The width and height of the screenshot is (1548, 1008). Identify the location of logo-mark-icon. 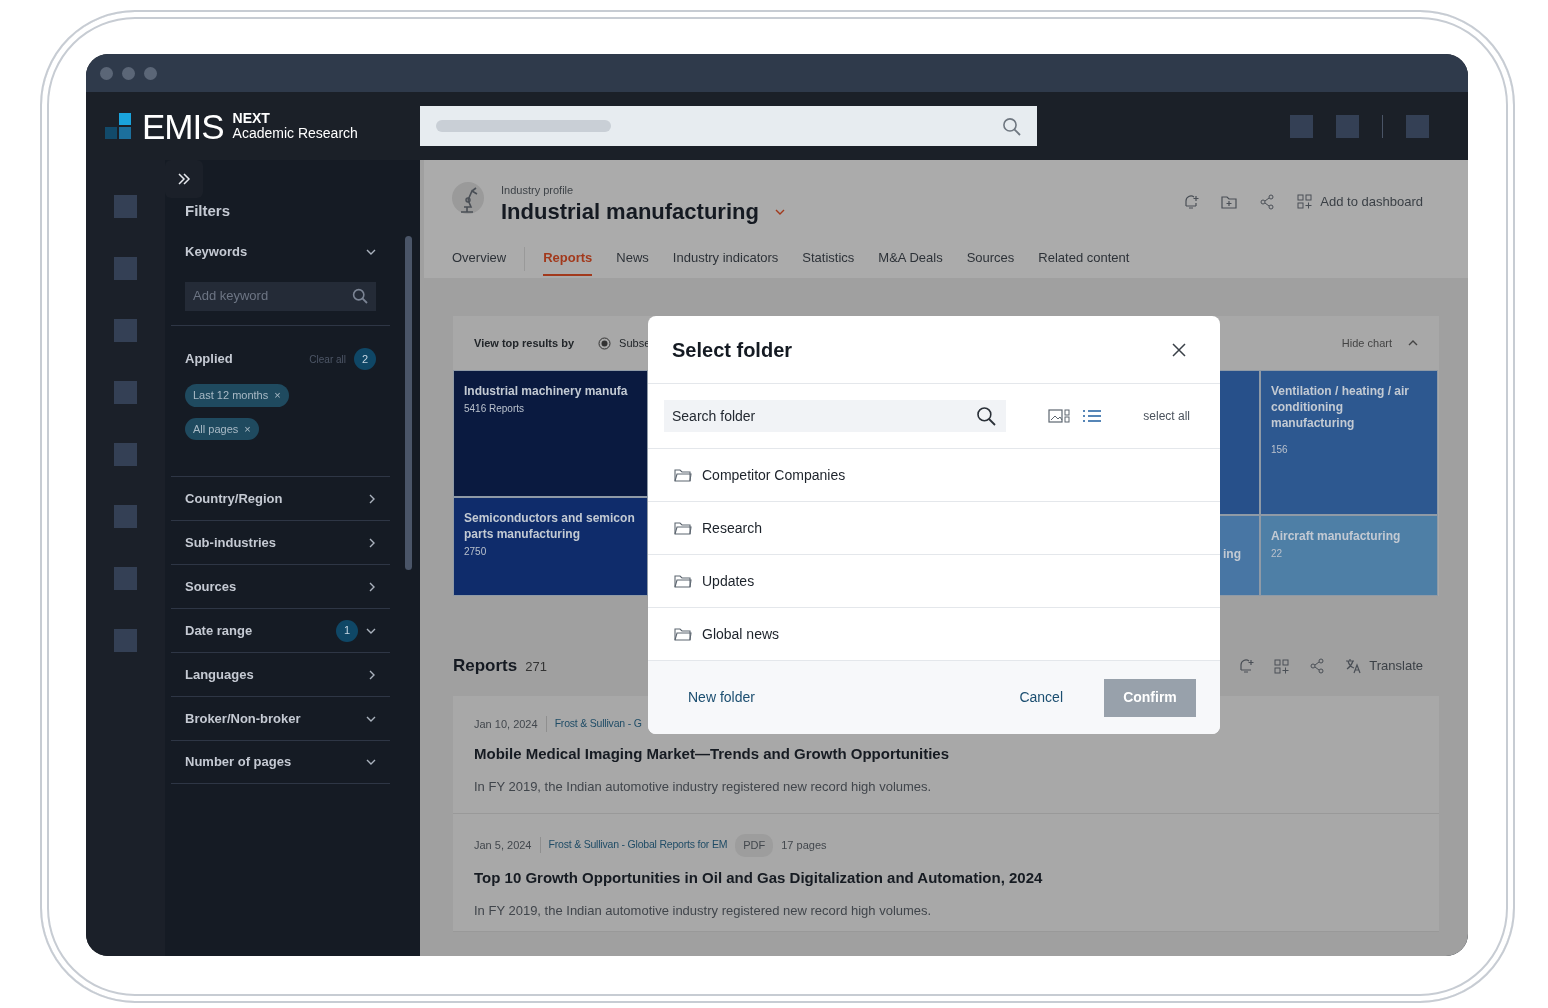
(119, 126).